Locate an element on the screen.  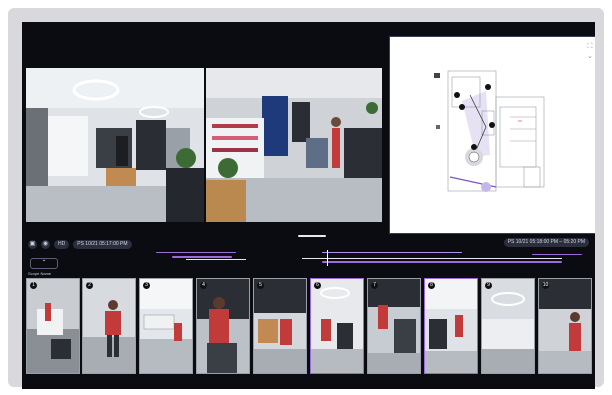
thumbnail-badge: 4 is located at coordinates (203, 285).